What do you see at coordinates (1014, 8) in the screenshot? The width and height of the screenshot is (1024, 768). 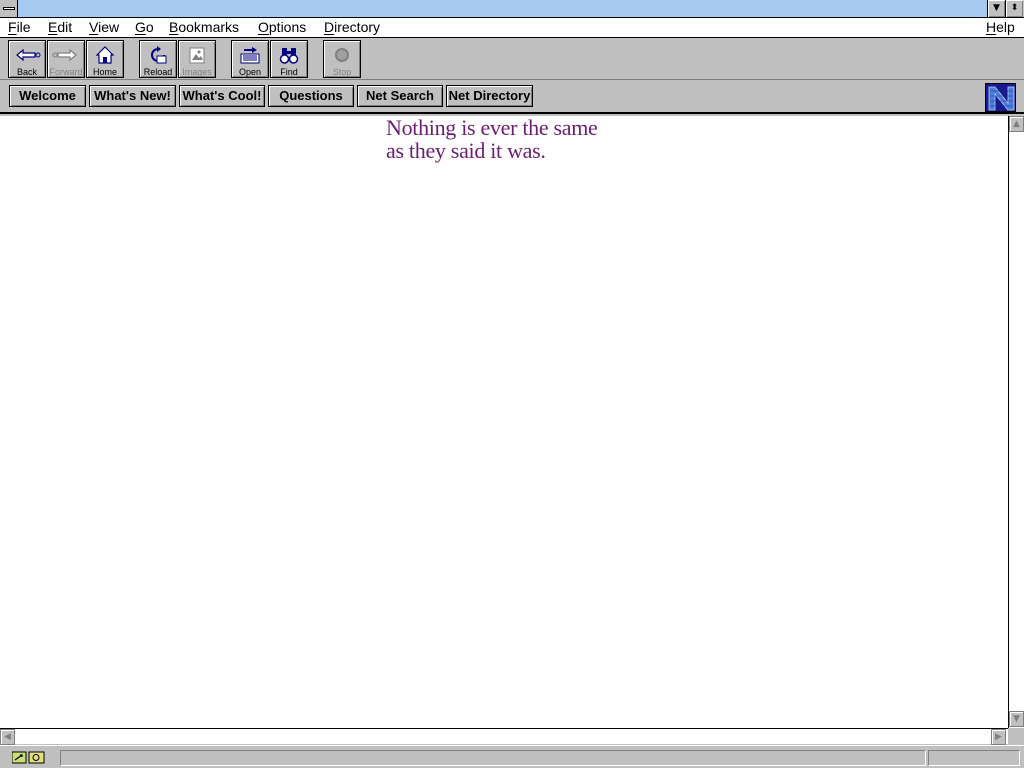 I see `restore-button: ⬍` at bounding box center [1014, 8].